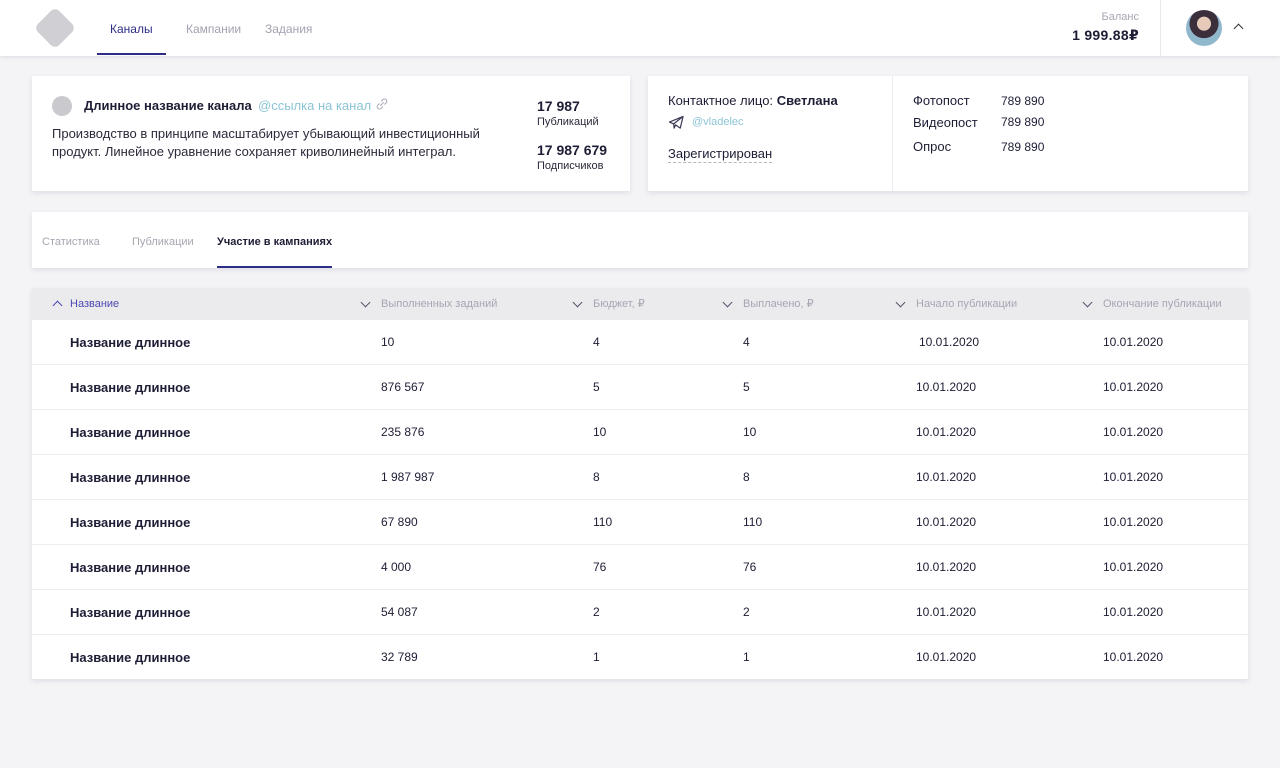 The height and width of the screenshot is (768, 1280). What do you see at coordinates (314, 105) in the screenshot?
I see `channel-link: @ссылка на канал` at bounding box center [314, 105].